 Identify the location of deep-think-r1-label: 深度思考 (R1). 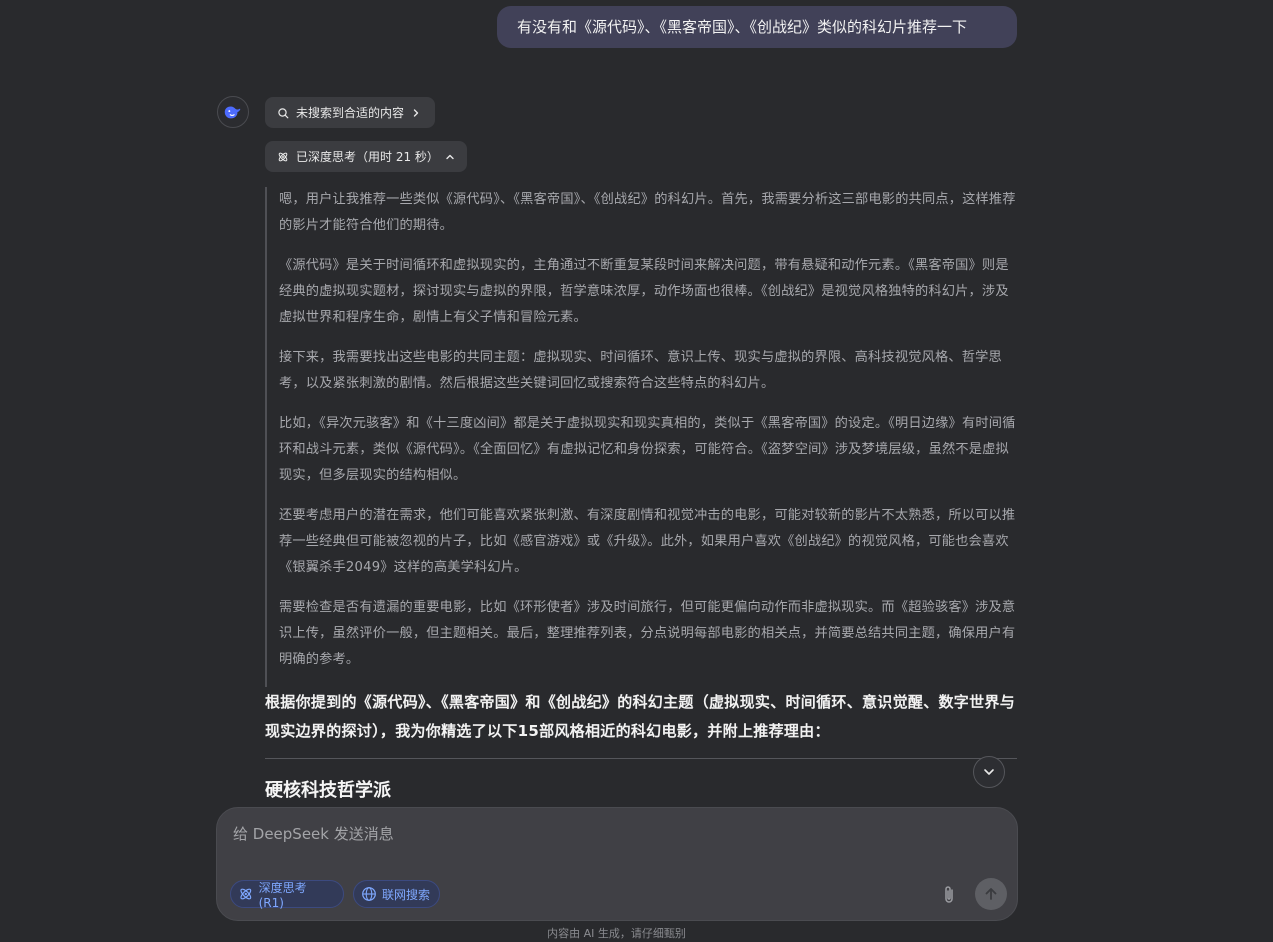
(282, 895).